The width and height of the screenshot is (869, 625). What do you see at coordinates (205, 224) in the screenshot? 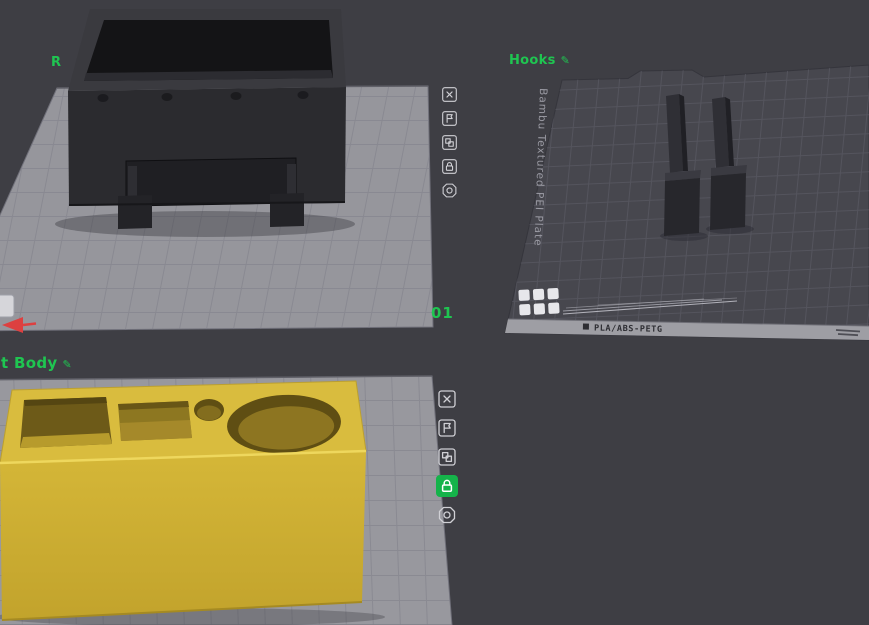
I see `model-shadow` at bounding box center [205, 224].